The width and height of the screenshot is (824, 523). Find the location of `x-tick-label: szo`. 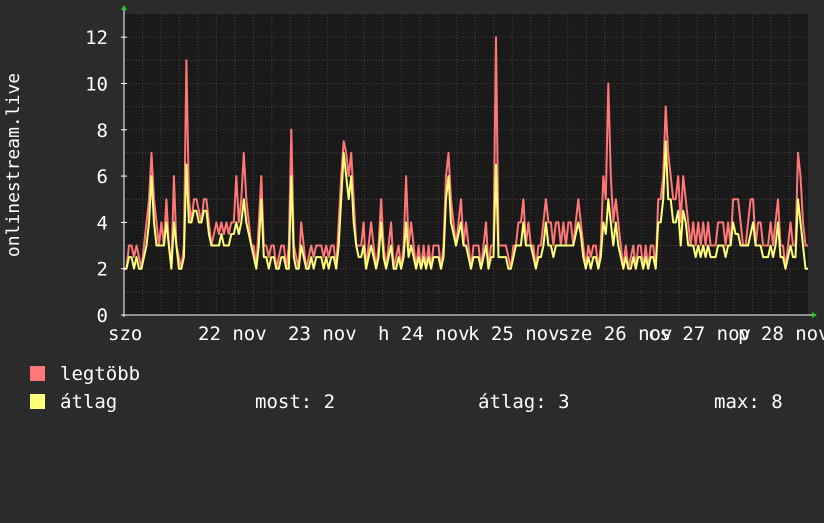

x-tick-label: szo is located at coordinates (125, 334).